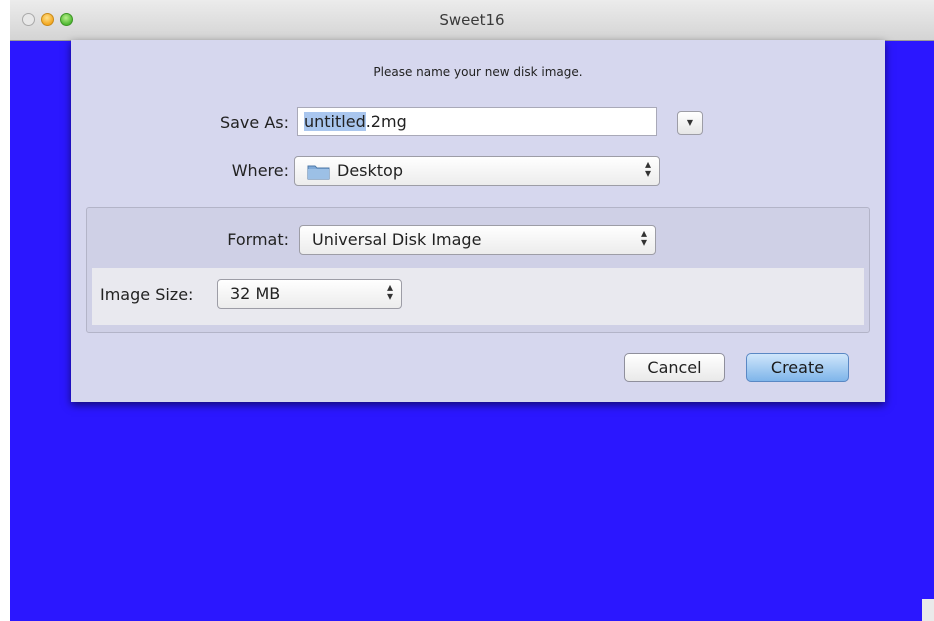  Describe the element at coordinates (147, 294) in the screenshot. I see `image-size-label: Image Size:` at that location.